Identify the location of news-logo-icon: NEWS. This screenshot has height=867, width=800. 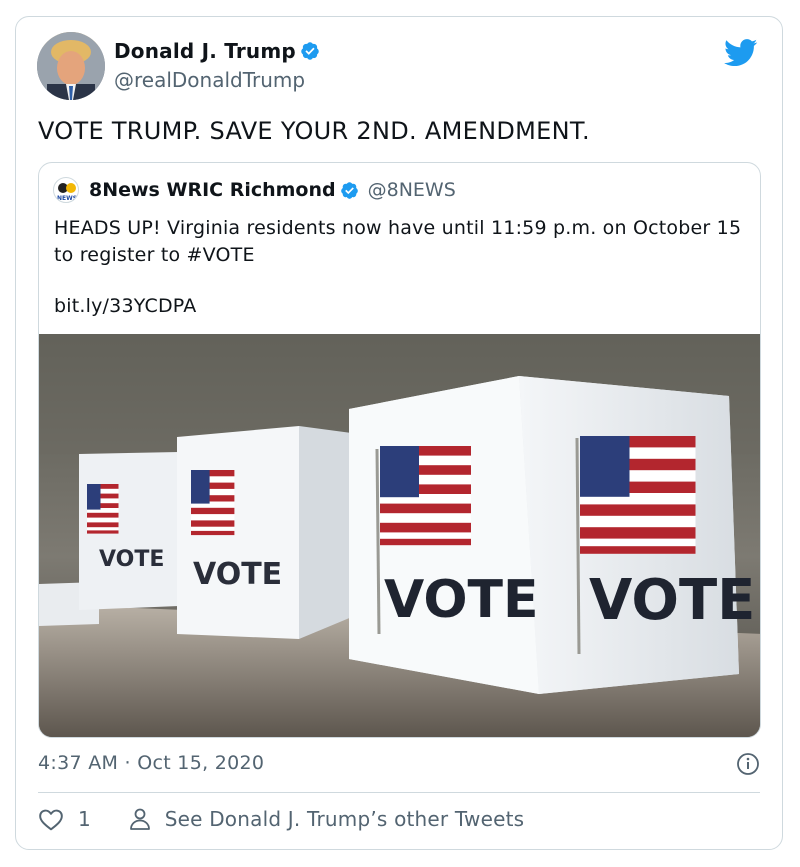
(67, 192).